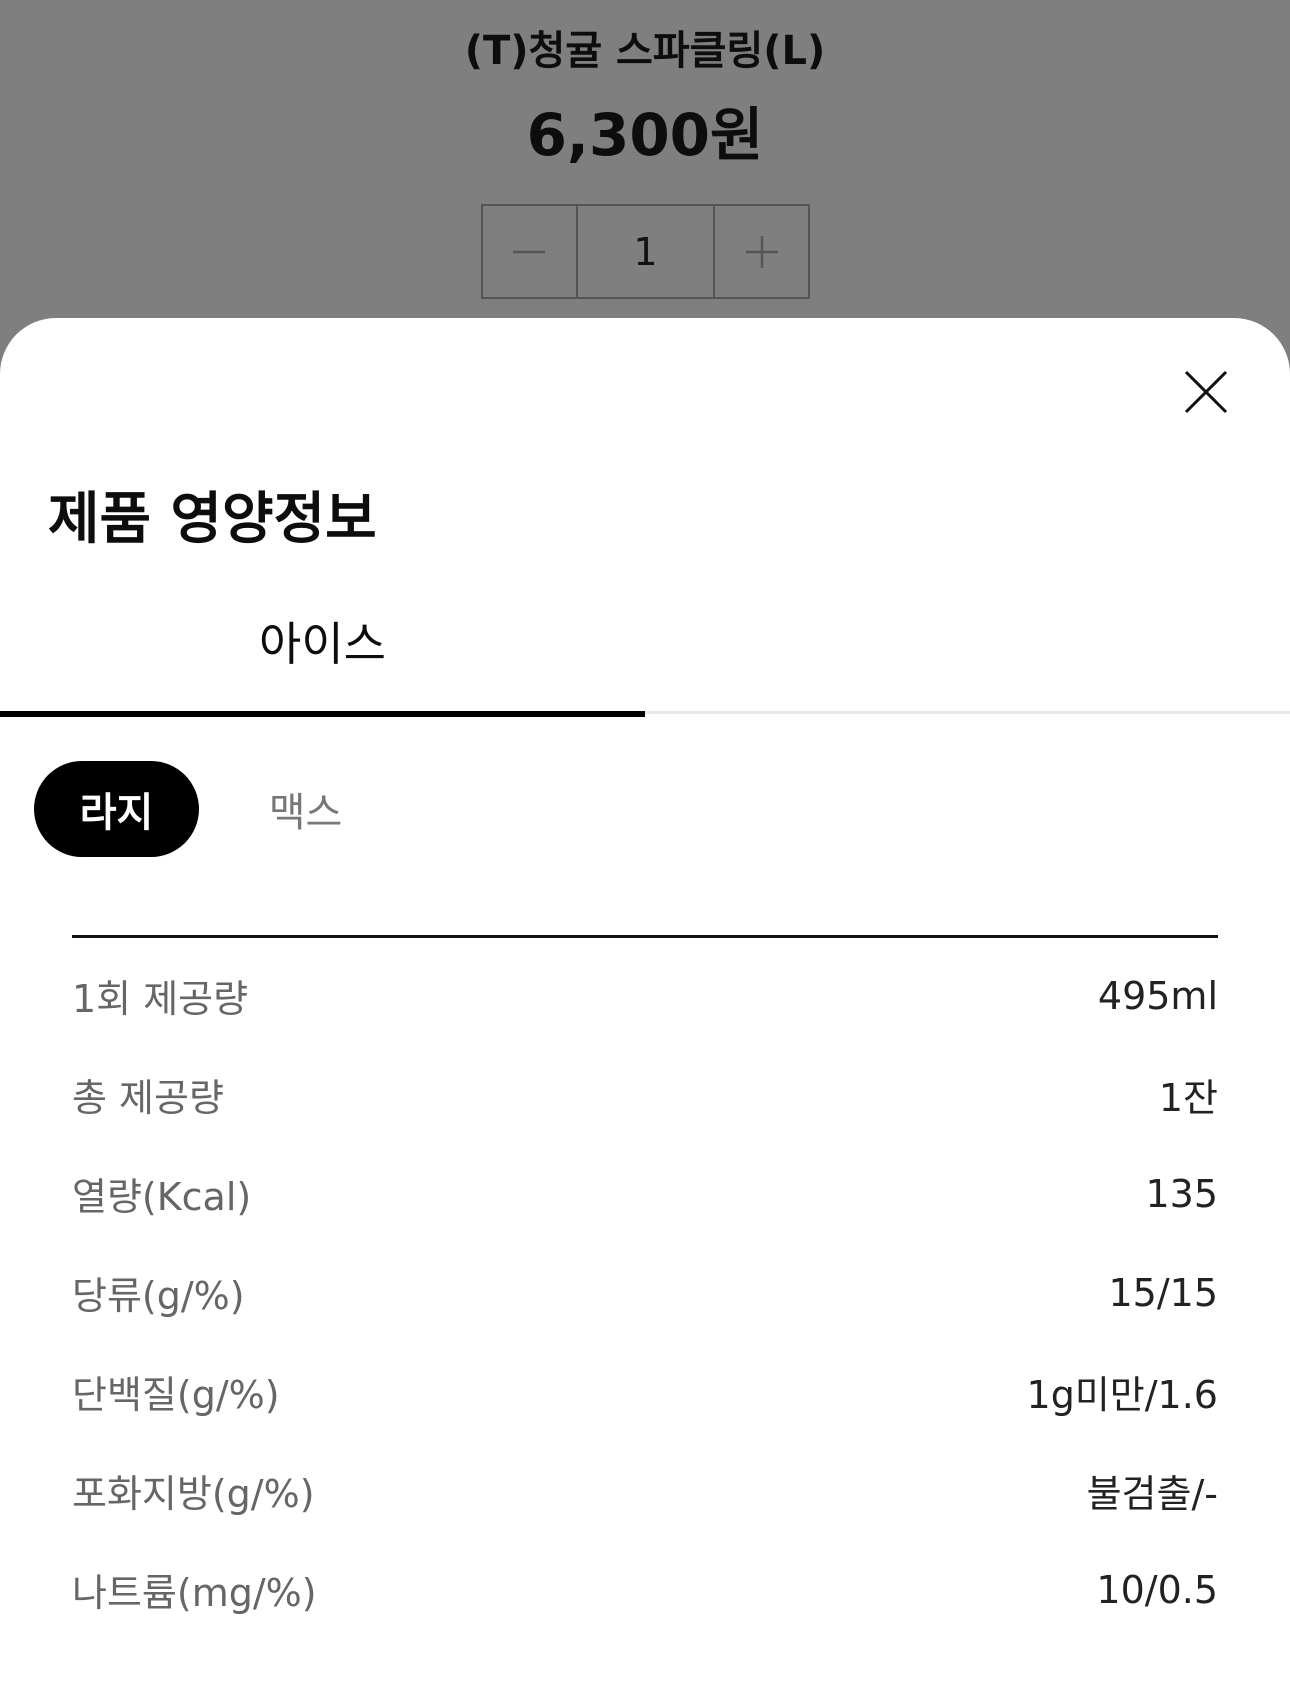  Describe the element at coordinates (645, 1094) in the screenshot. I see `nutrition-row: 총 제공량 1잔` at that location.